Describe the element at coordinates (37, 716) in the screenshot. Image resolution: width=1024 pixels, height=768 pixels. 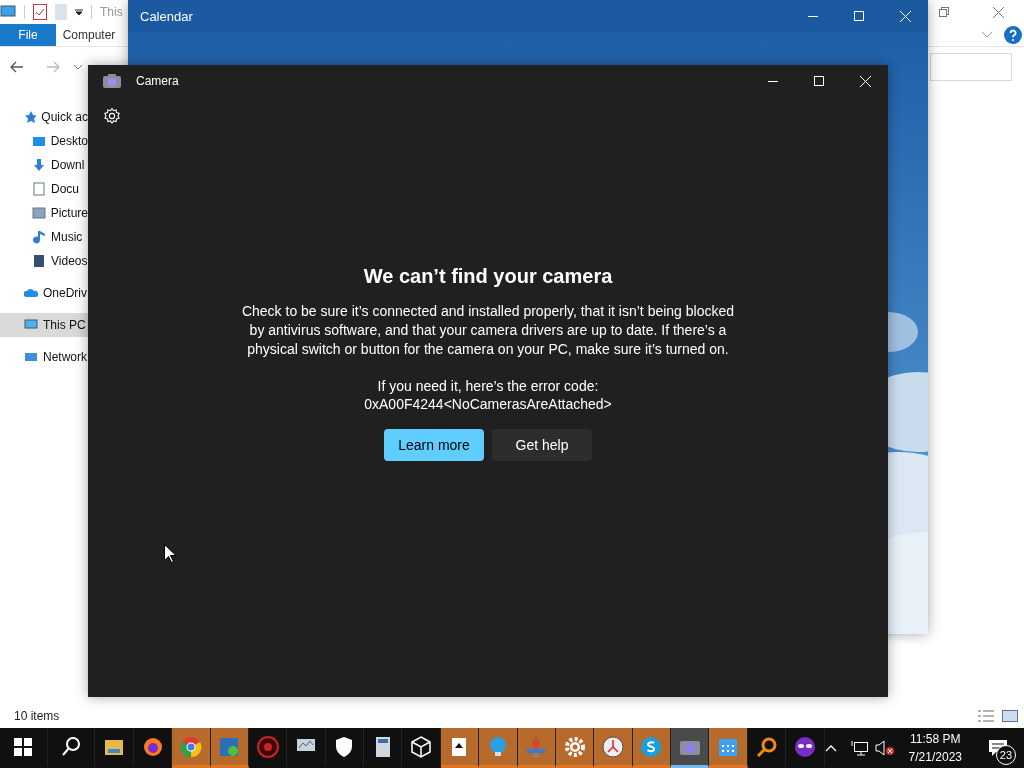
I see `item-count: 10 items` at that location.